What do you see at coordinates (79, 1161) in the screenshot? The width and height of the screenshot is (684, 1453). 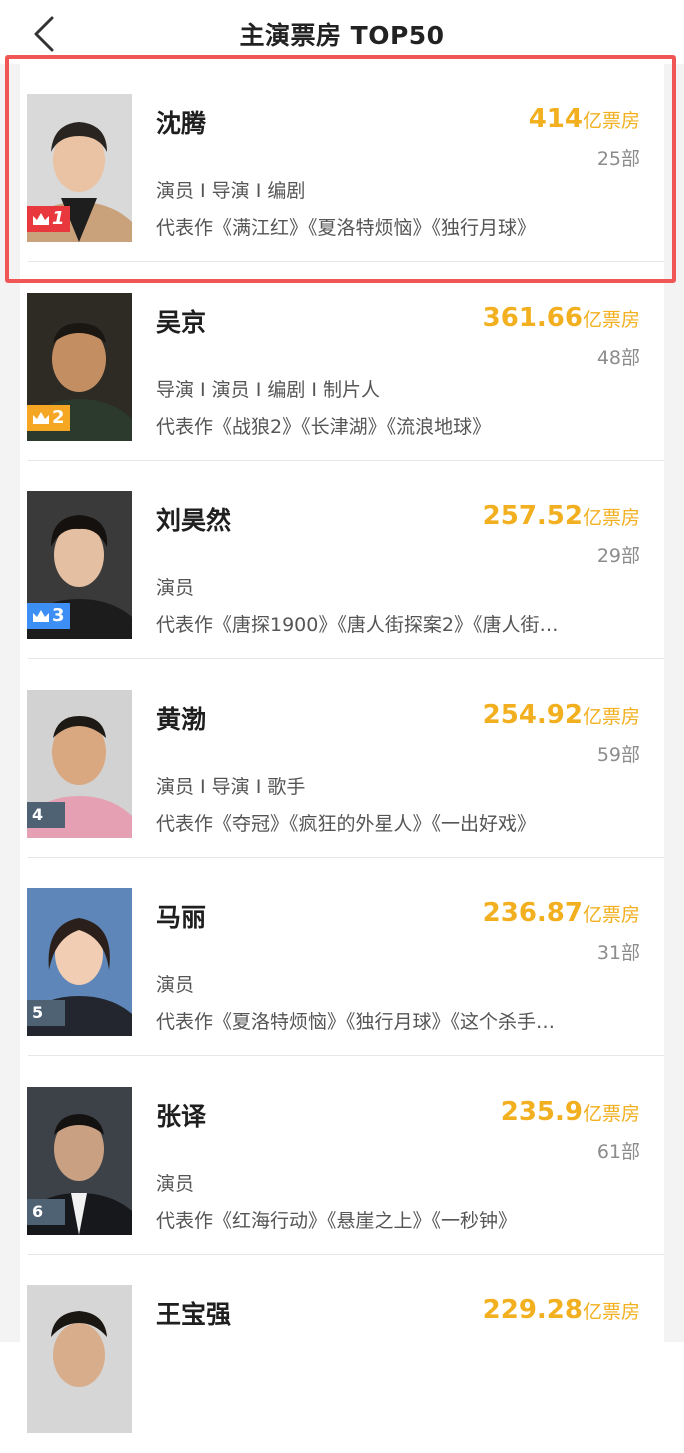 I see `avatar: 6` at bounding box center [79, 1161].